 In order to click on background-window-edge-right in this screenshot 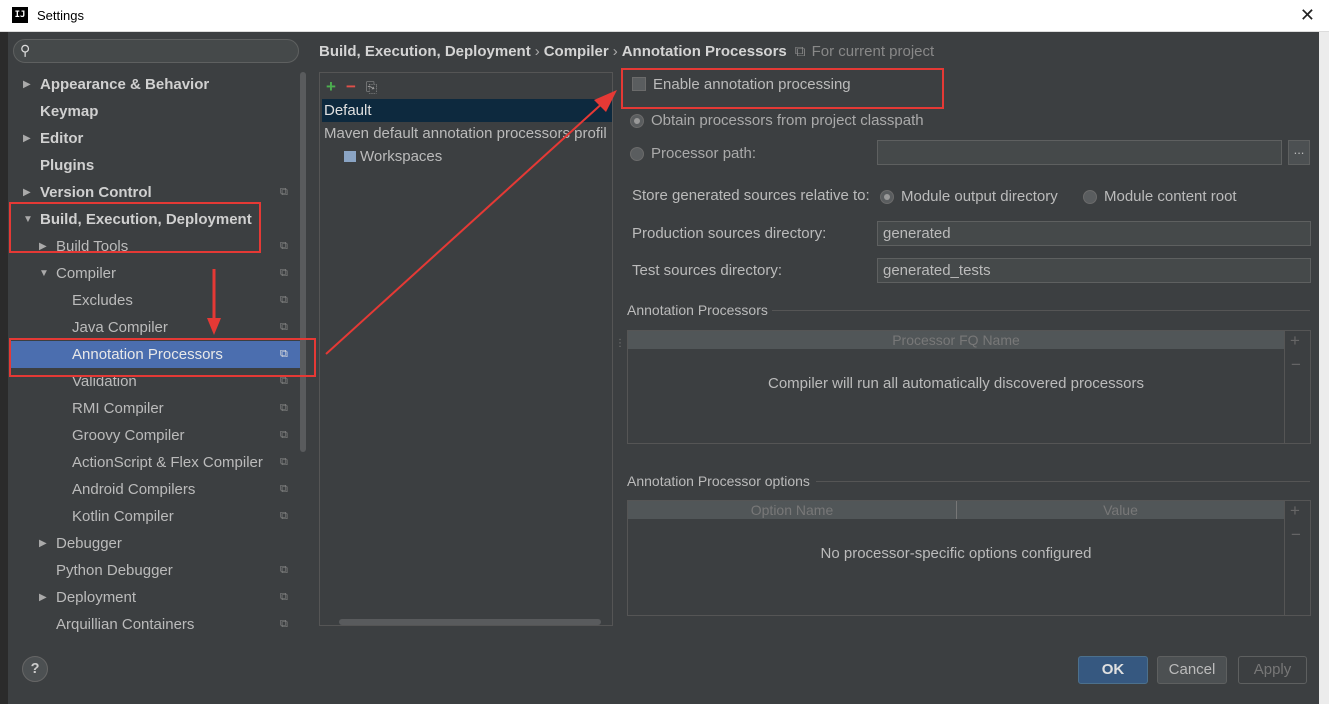, I will do `click(1324, 368)`.